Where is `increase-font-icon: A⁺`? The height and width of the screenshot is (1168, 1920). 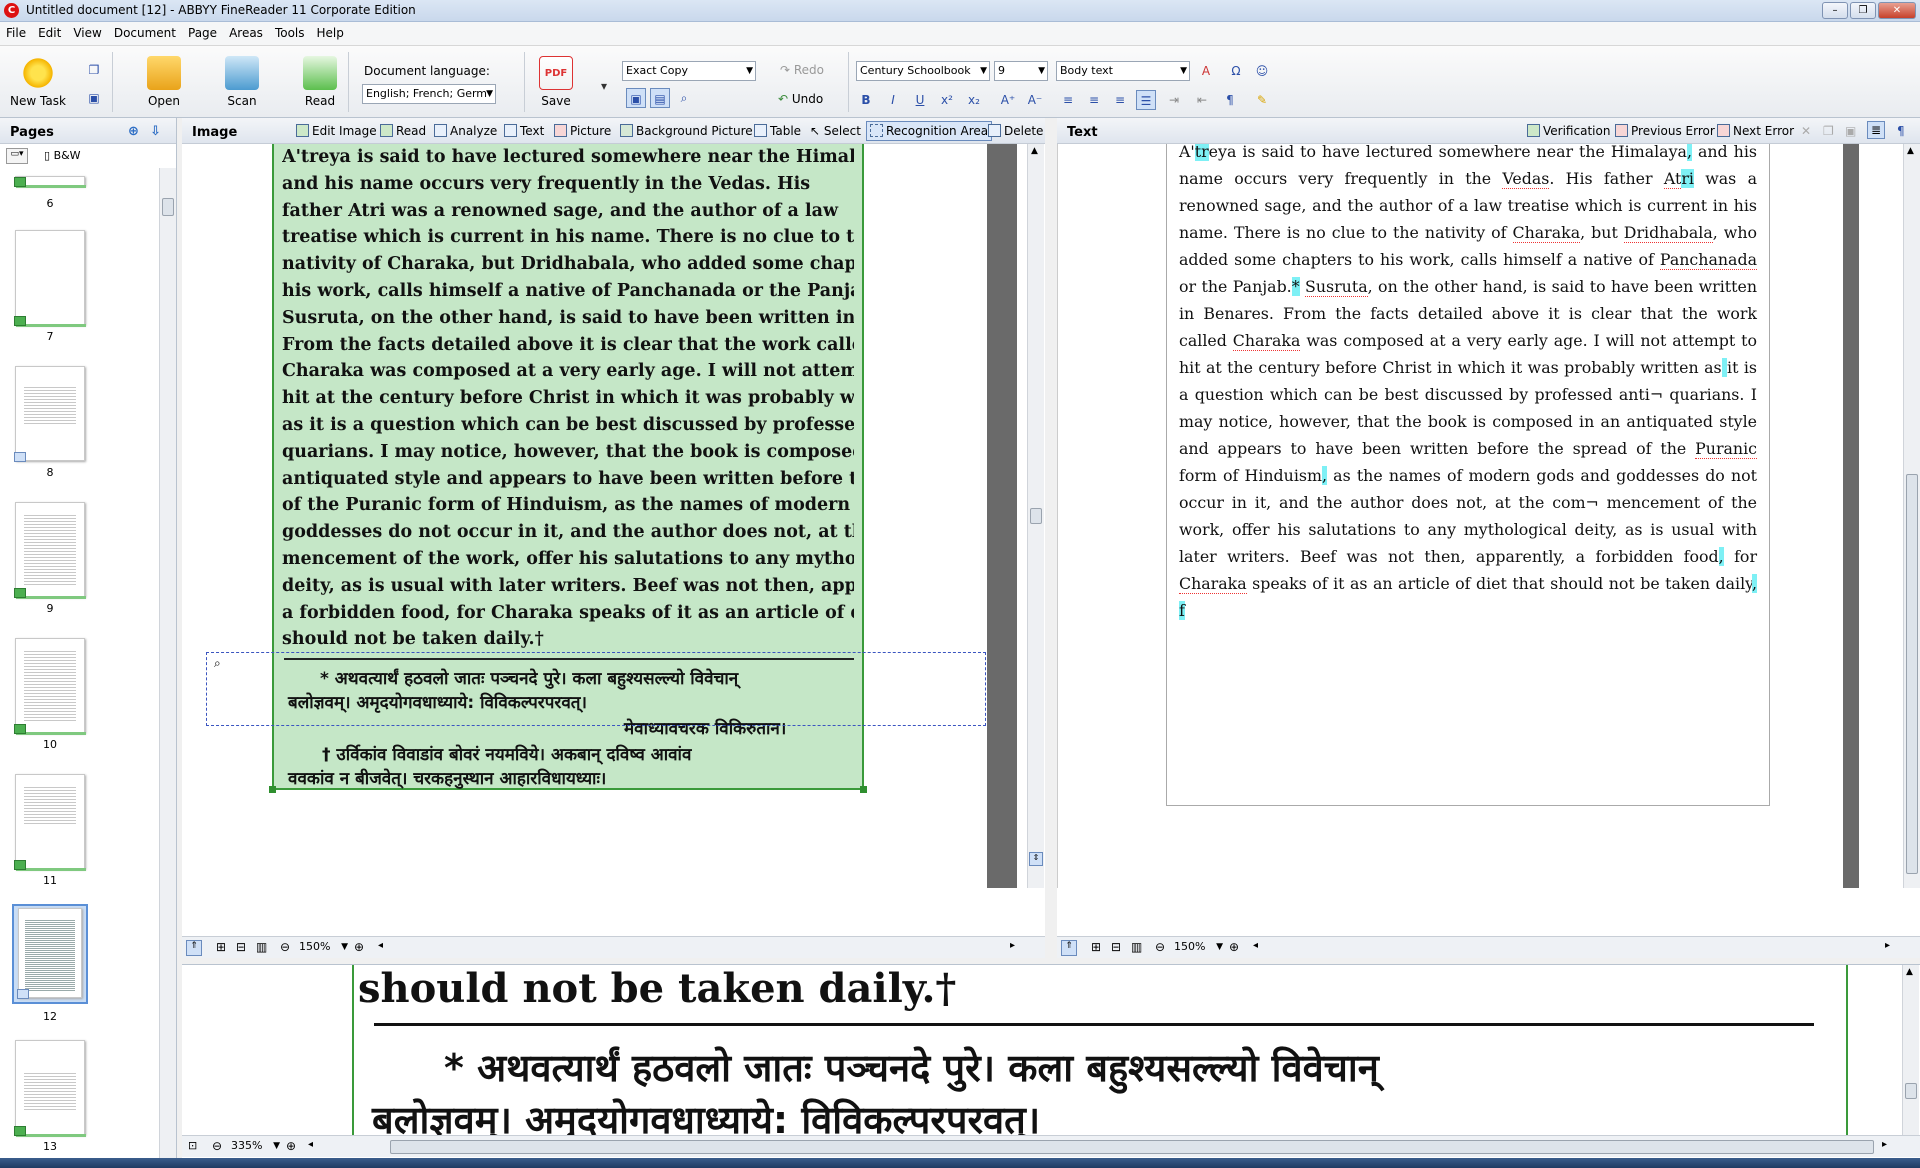
increase-font-icon: A⁺ is located at coordinates (1008, 100).